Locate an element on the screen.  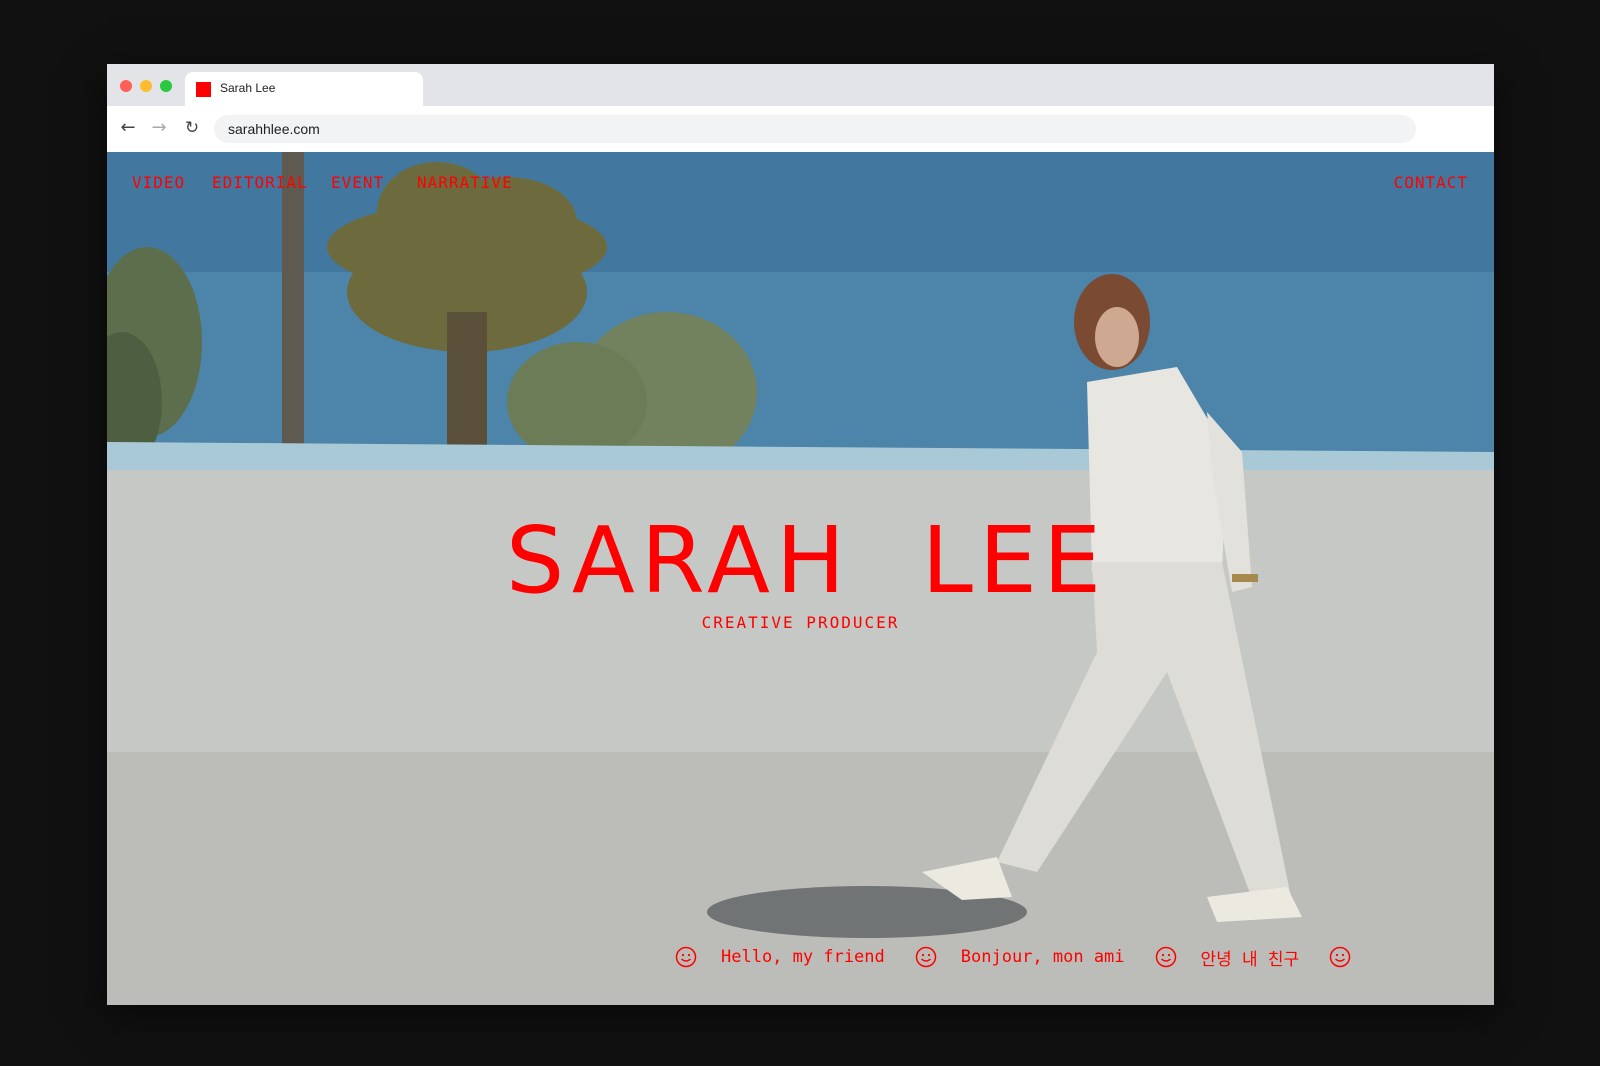
maximize-window-button is located at coordinates (166, 86).